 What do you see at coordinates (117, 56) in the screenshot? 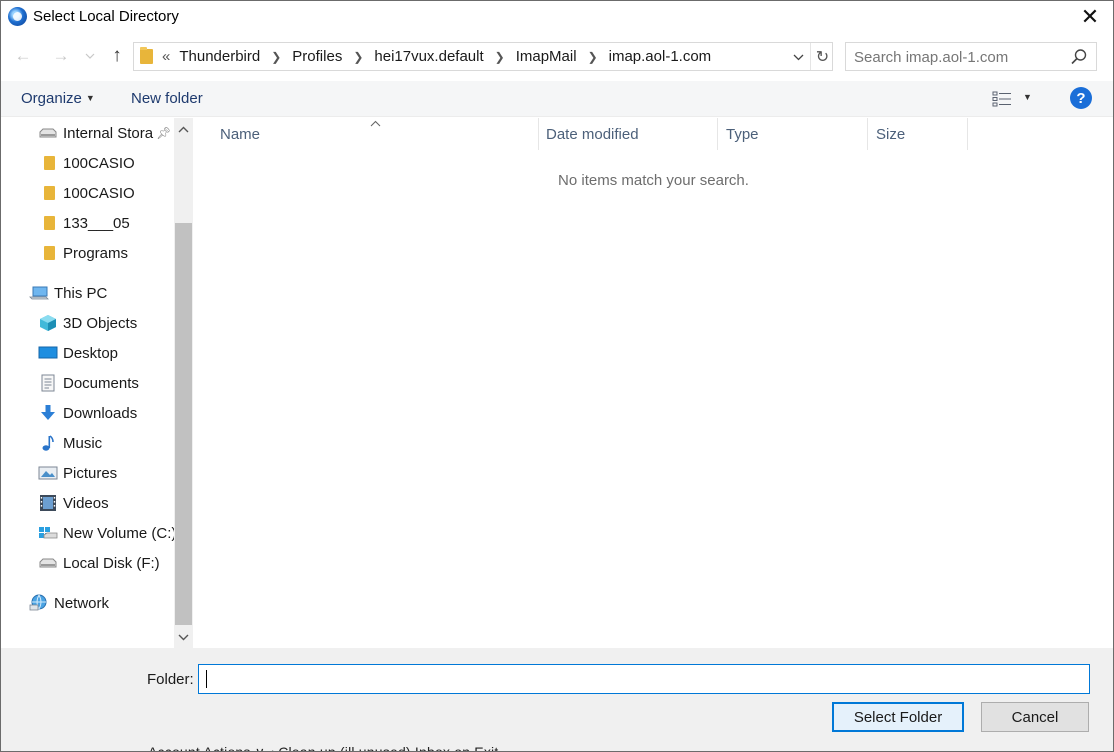
I see `up-arrow-icon: ↑` at bounding box center [117, 56].